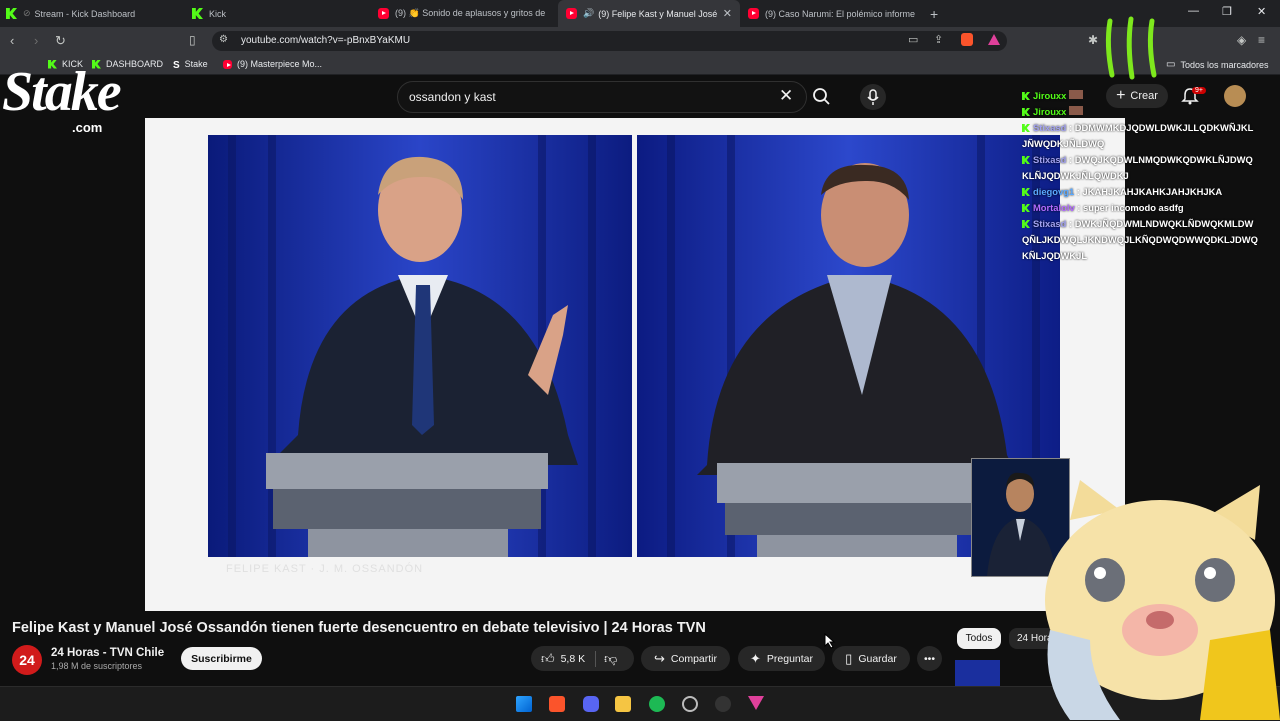  Describe the element at coordinates (591, 704) in the screenshot. I see `discord-icon` at that location.